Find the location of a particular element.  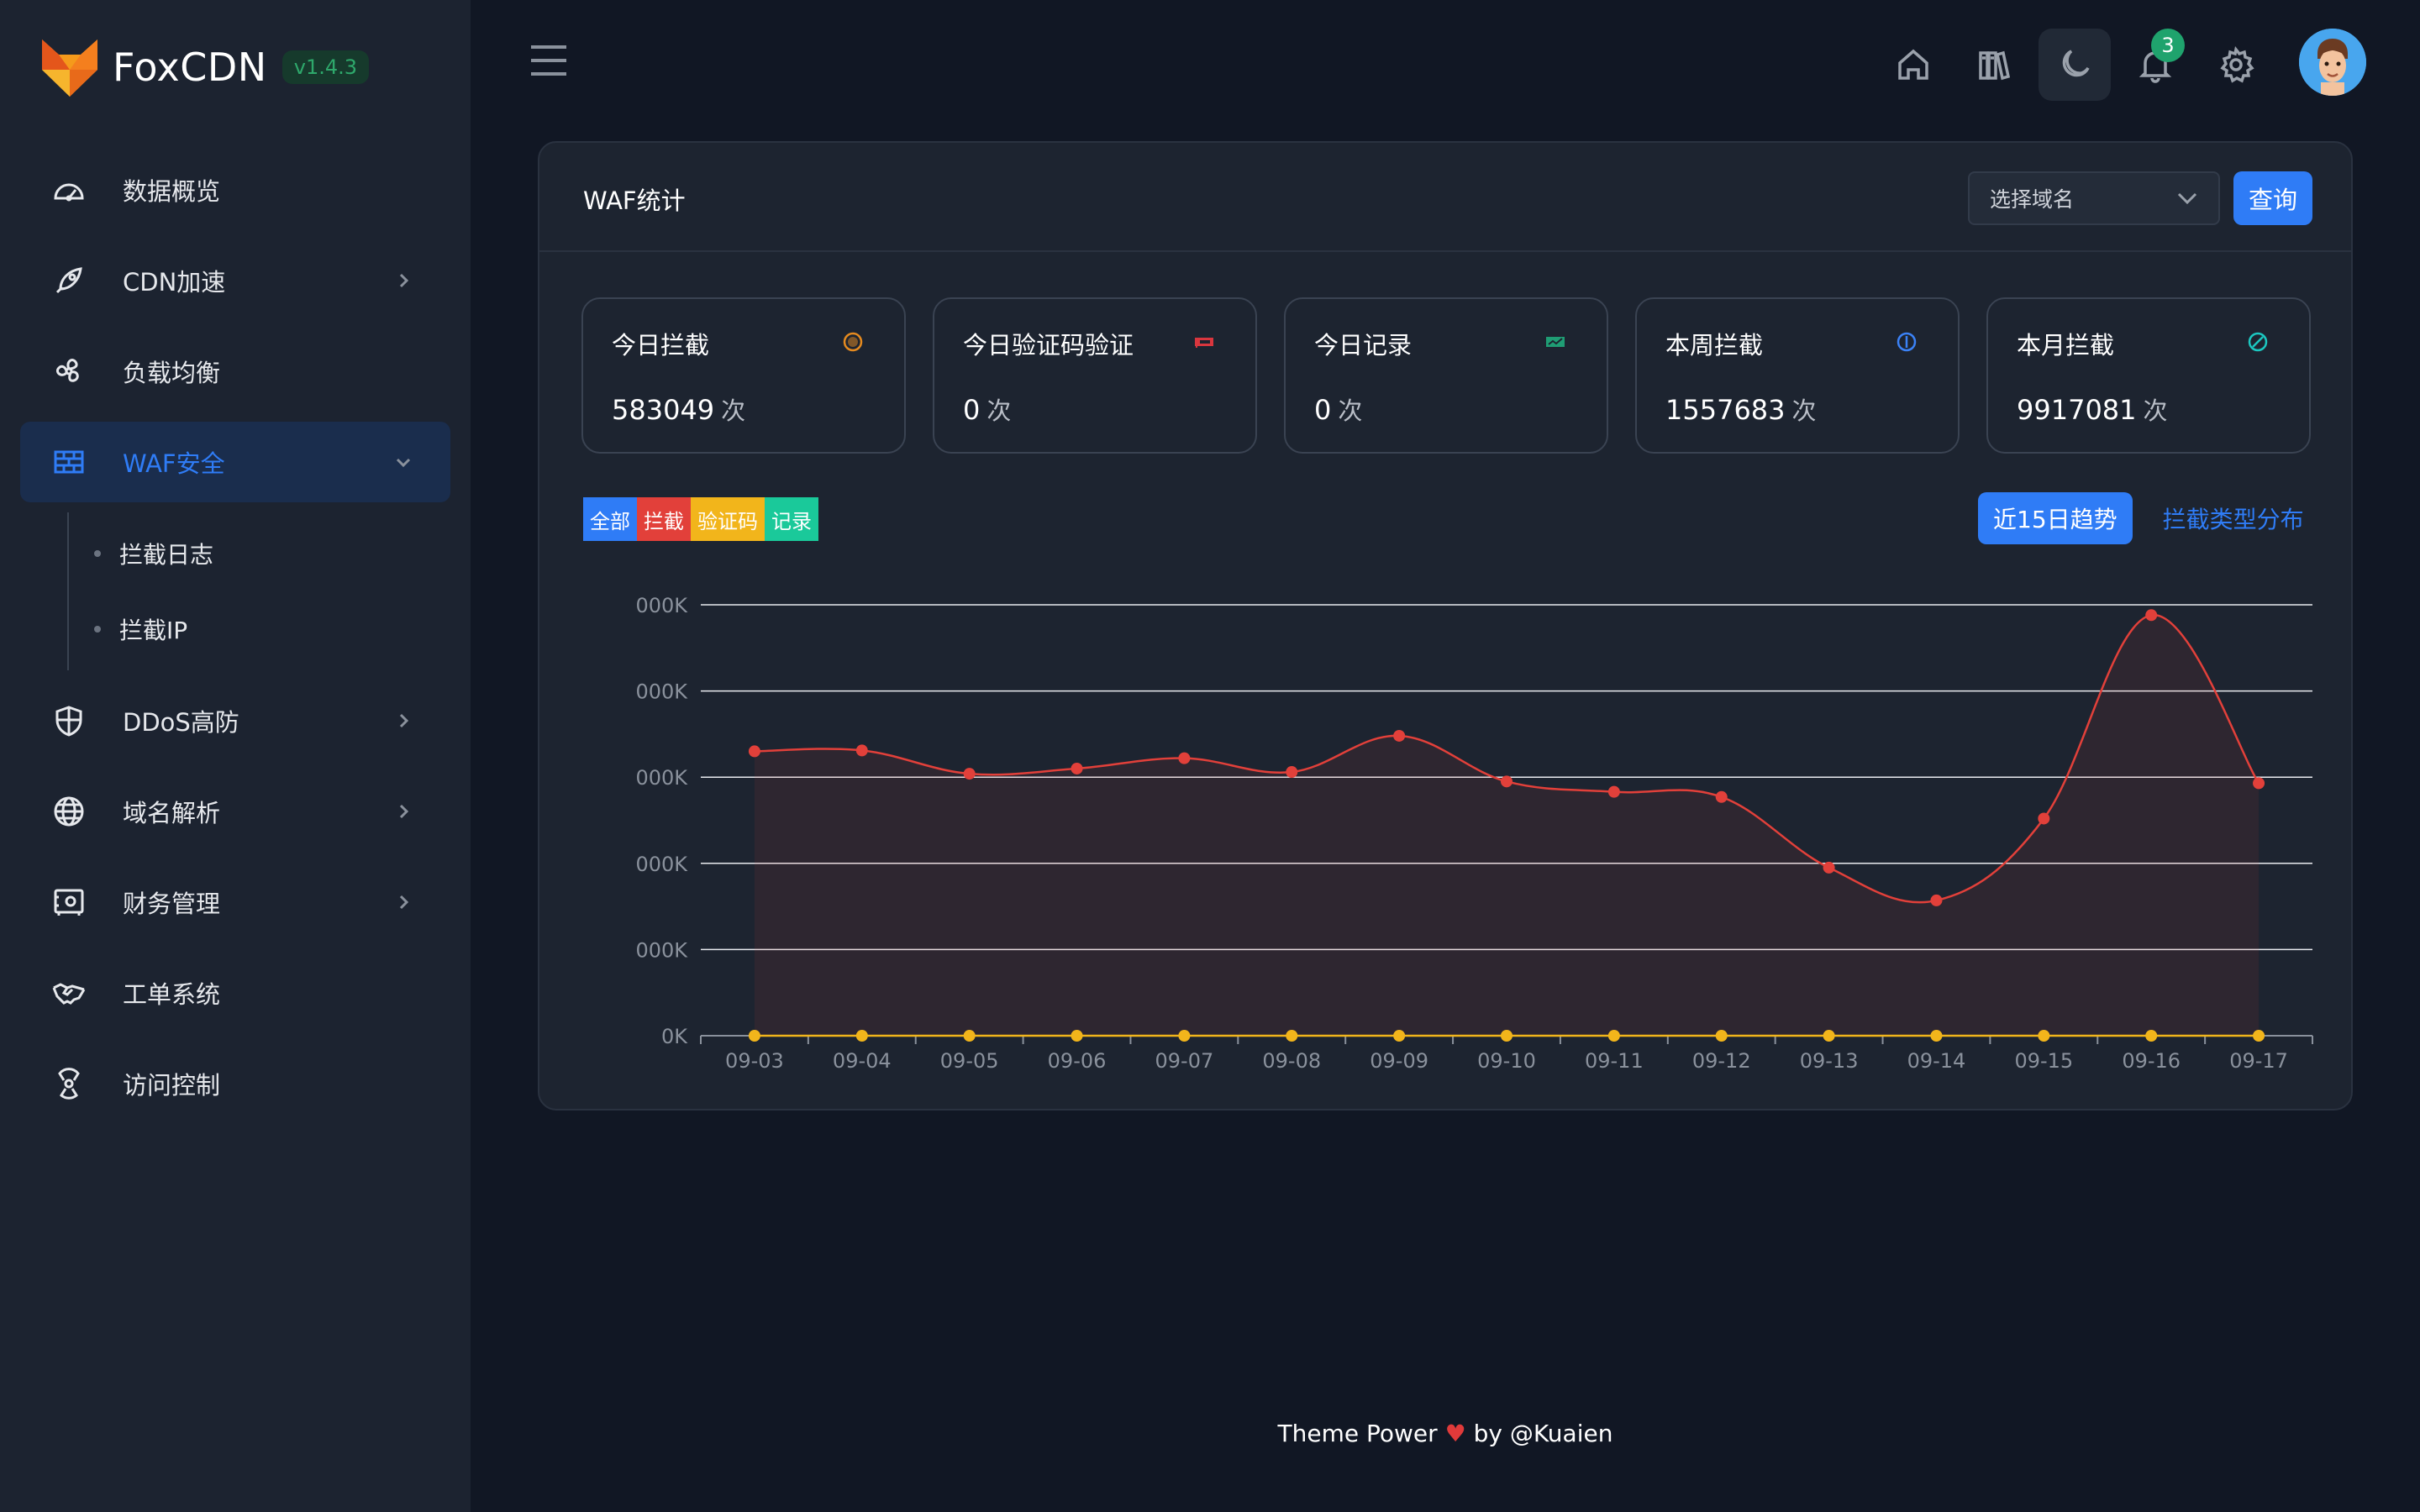

user-avatar is located at coordinates (2332, 62).